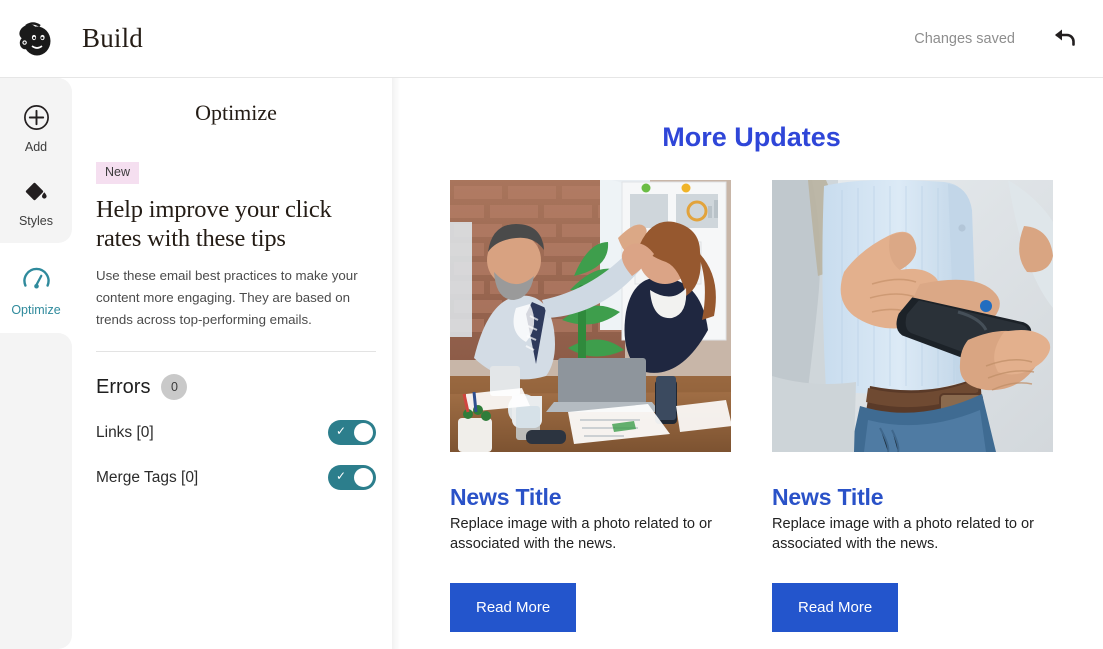 The height and width of the screenshot is (649, 1103). I want to click on mailchimp-monkey-logo-icon, so click(37, 39).